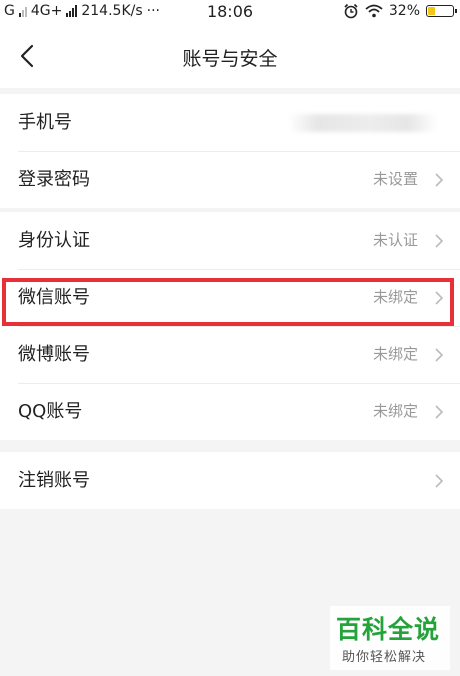  I want to click on row-label: 身份认证, so click(54, 240).